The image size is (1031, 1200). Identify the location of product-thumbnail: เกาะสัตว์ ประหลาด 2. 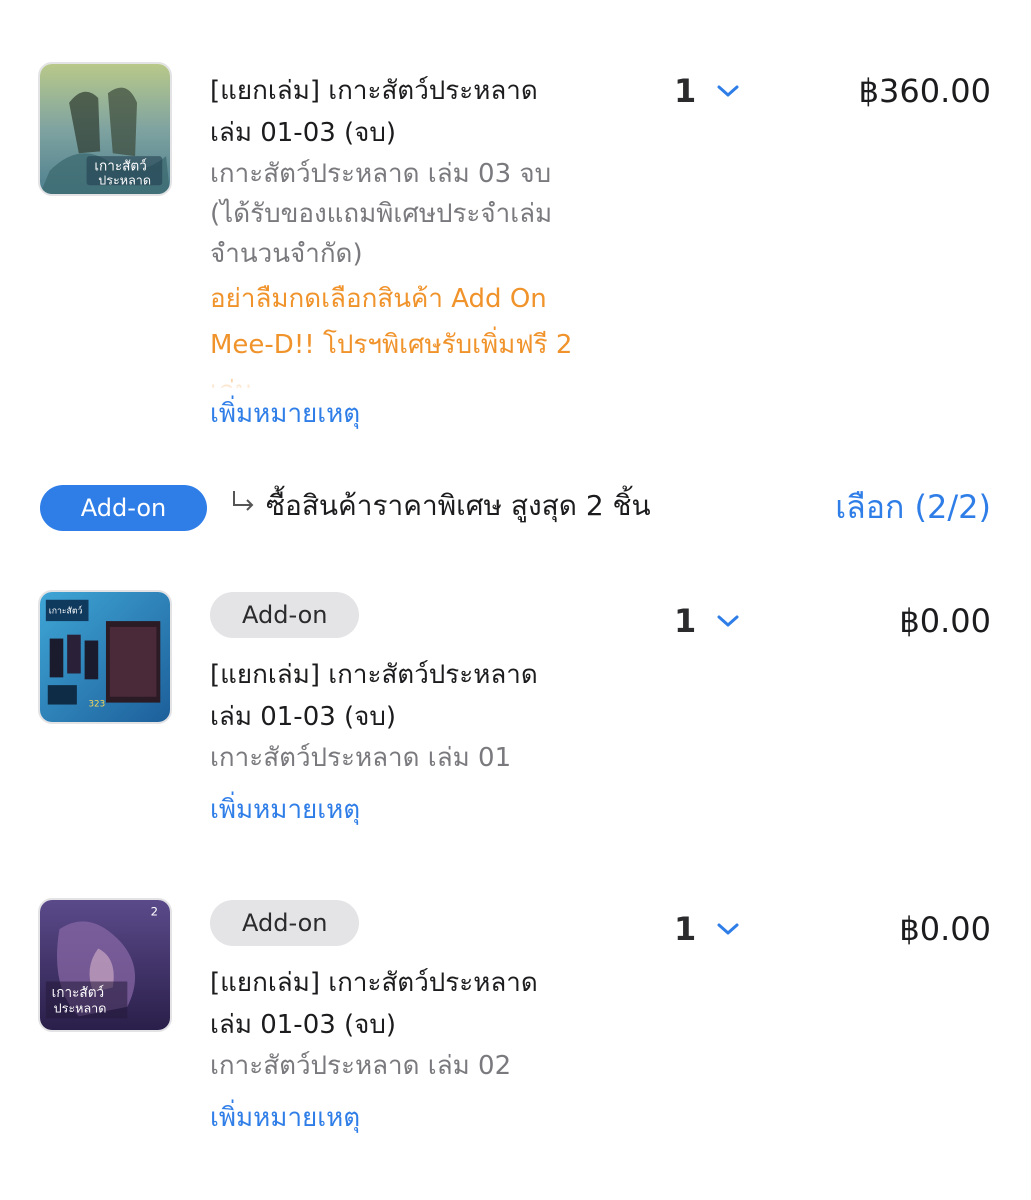
(105, 965).